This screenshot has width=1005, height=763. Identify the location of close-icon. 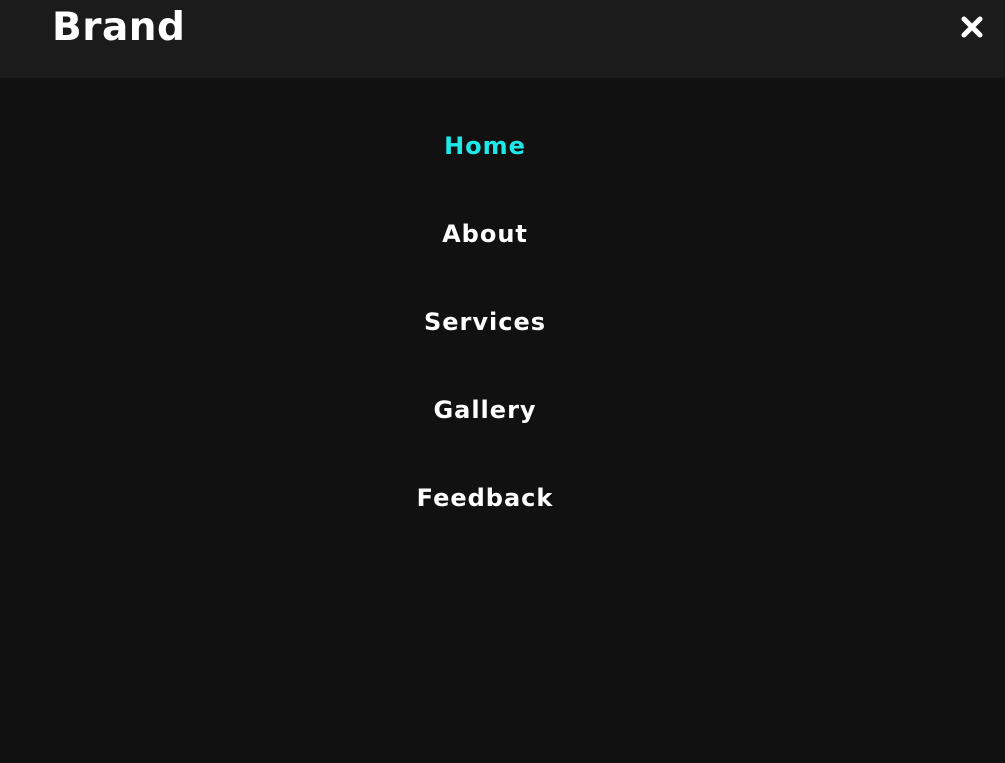
(972, 27).